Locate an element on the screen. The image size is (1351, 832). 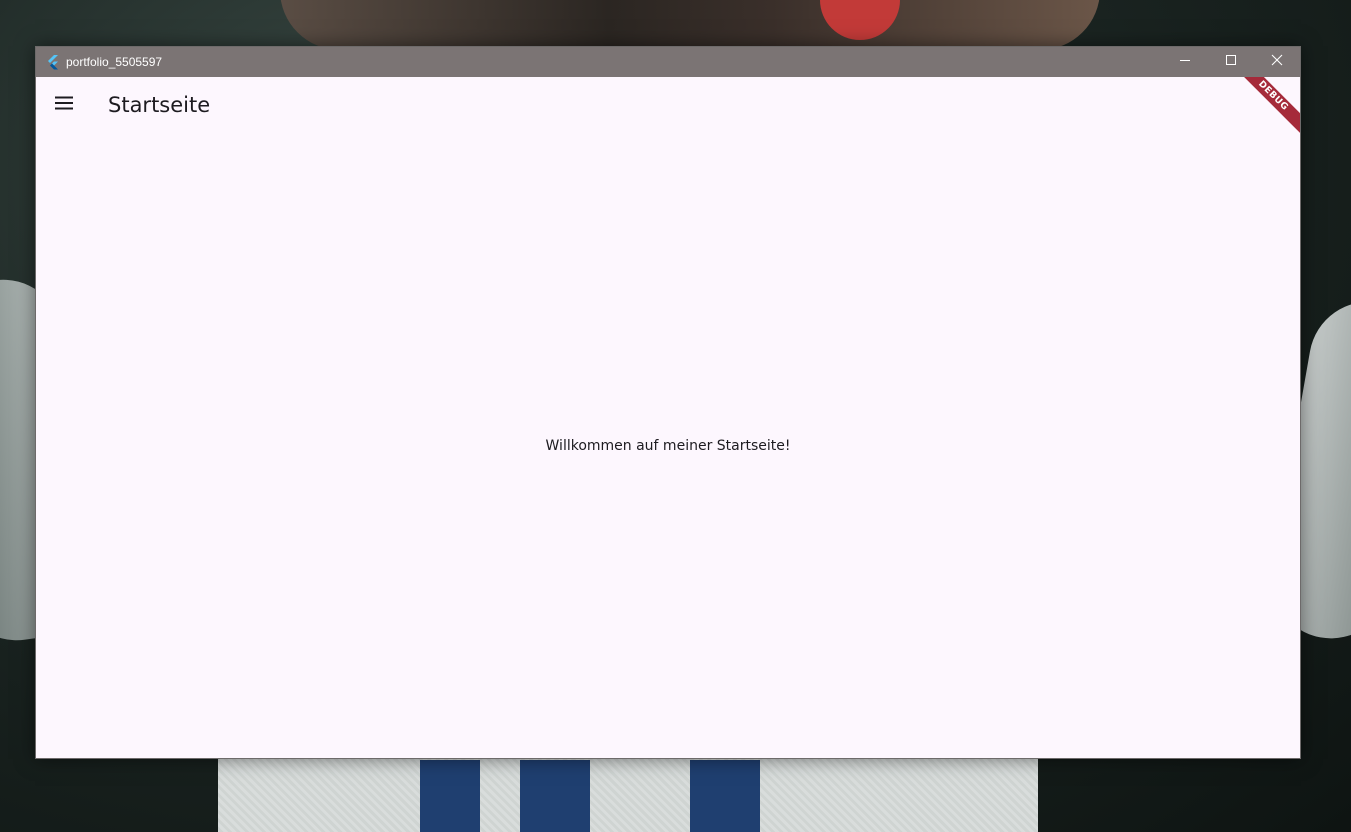
page-title: Startseite is located at coordinates (159, 105).